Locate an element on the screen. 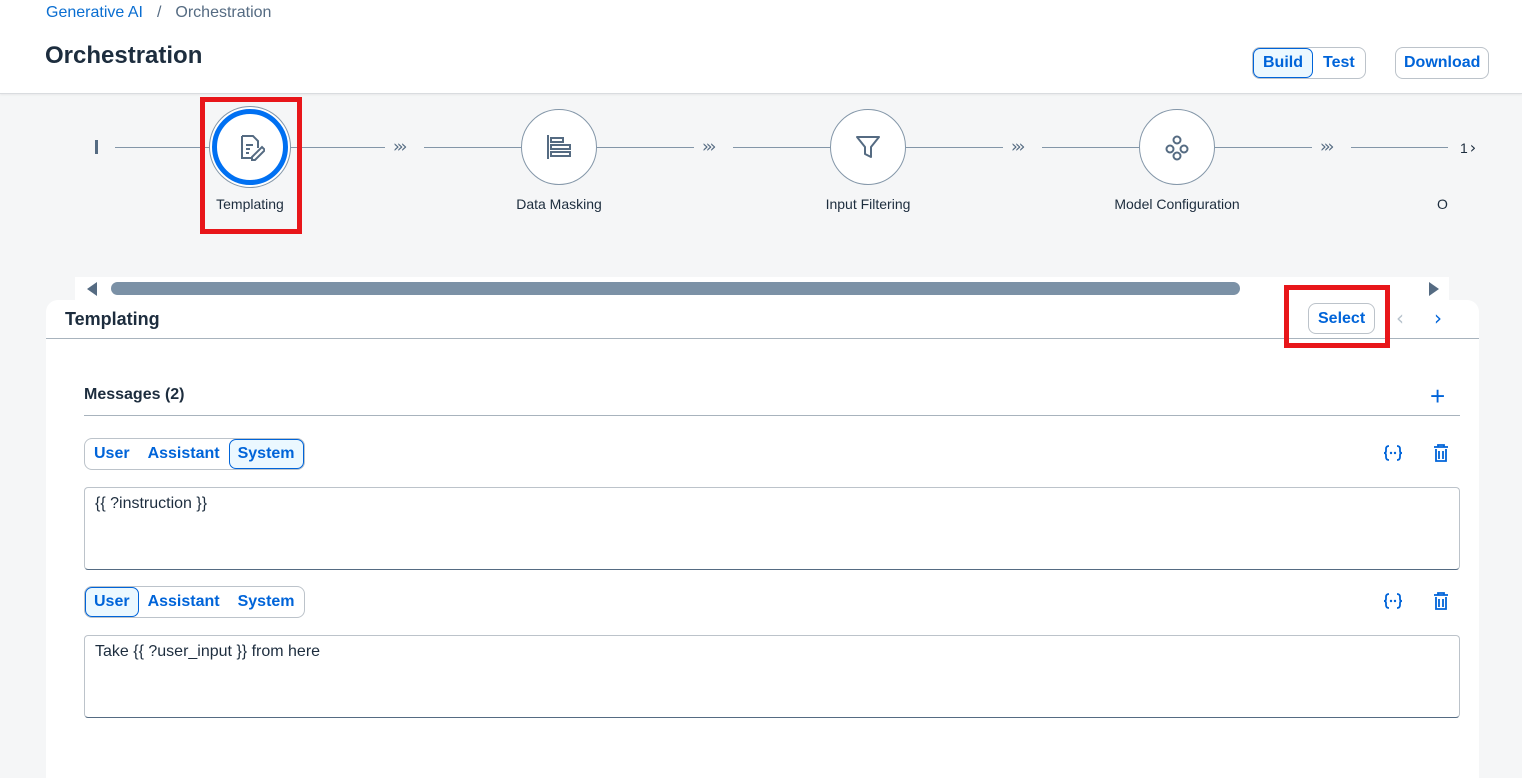 The height and width of the screenshot is (778, 1522). flow-step-label: Input Filtering is located at coordinates (868, 204).